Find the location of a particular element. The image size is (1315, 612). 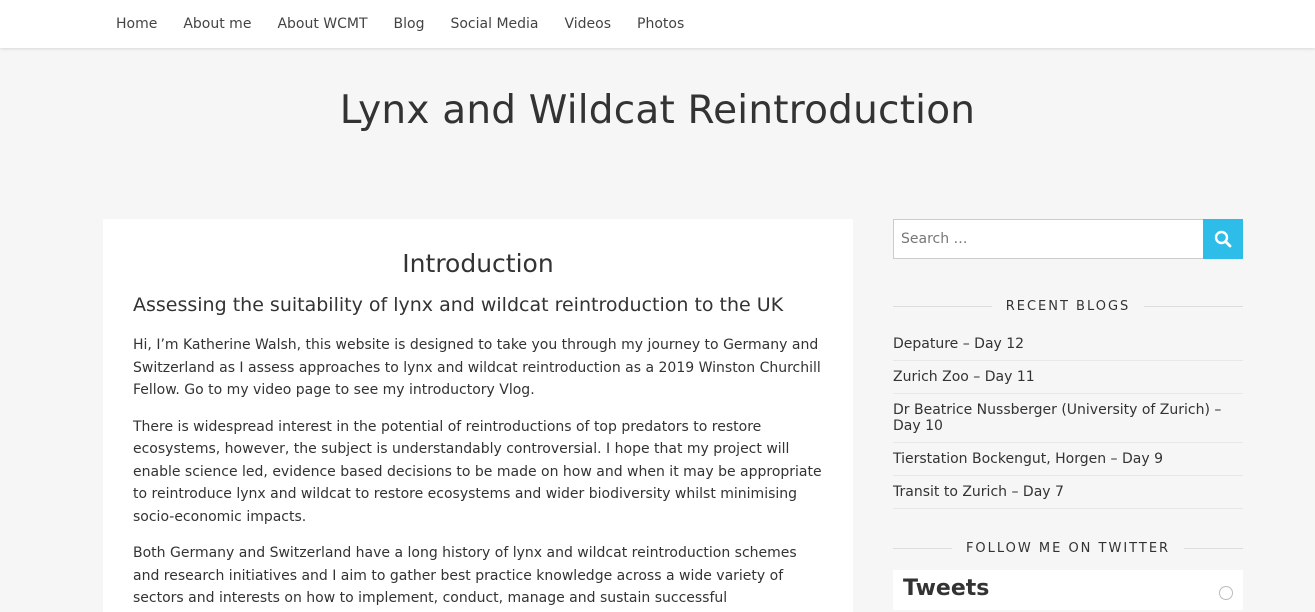

page-heading: Introduction is located at coordinates (478, 263).